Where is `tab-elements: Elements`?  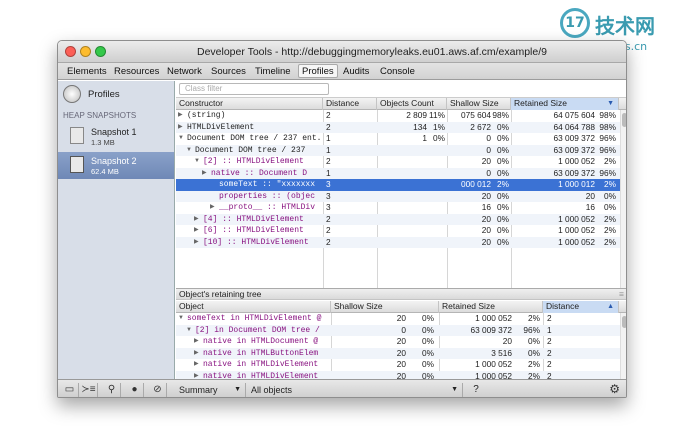 tab-elements: Elements is located at coordinates (87, 71).